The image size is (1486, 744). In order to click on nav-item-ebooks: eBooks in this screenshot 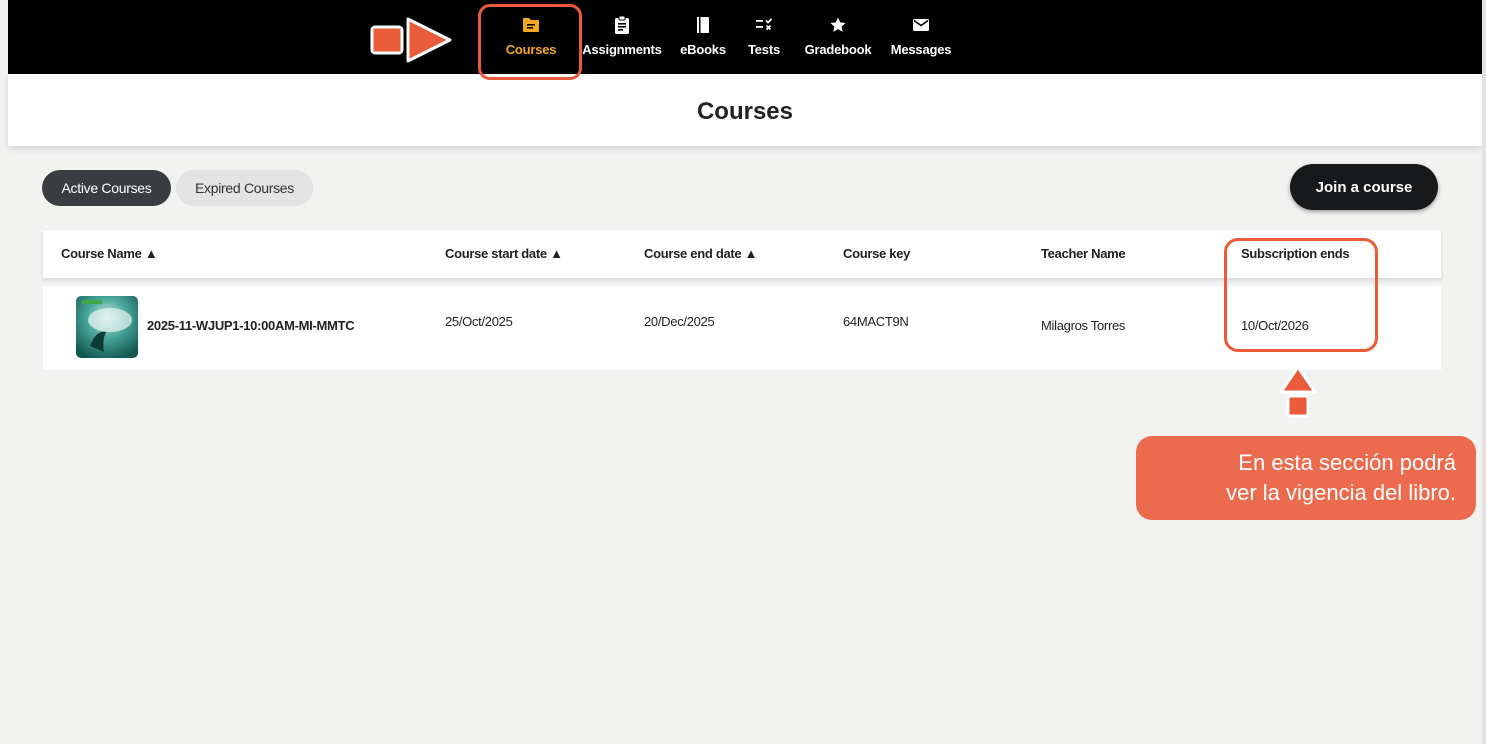, I will do `click(703, 35)`.